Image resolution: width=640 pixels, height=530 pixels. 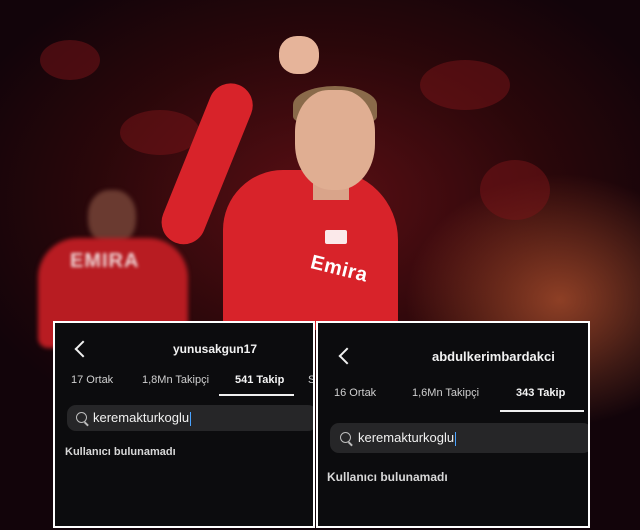 What do you see at coordinates (336, 237) in the screenshot?
I see `adidas-logo` at bounding box center [336, 237].